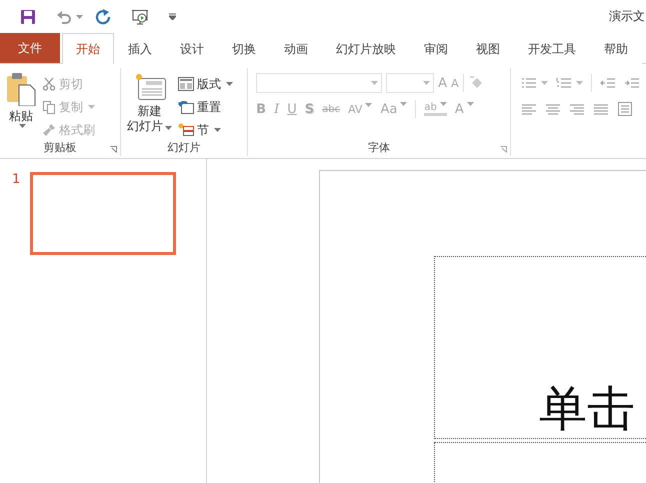 The width and height of the screenshot is (646, 483). I want to click on decrease-indent-icon, so click(608, 83).